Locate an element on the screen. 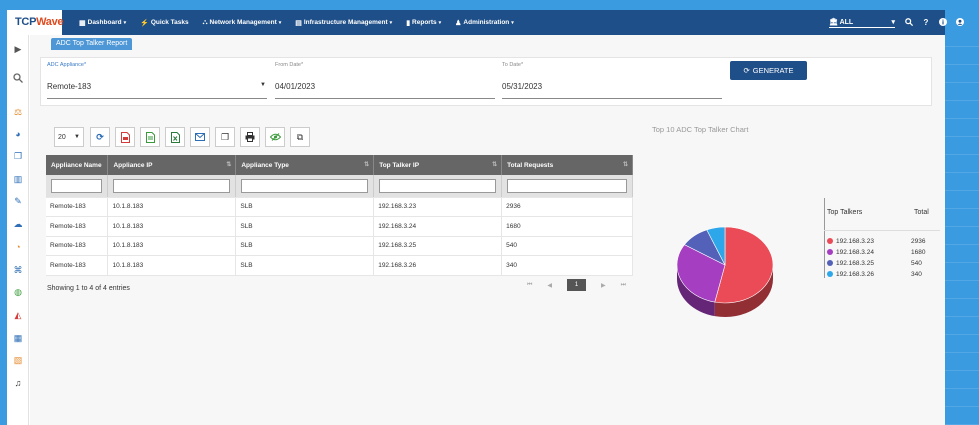 The width and height of the screenshot is (979, 425). next-page-icon: ▶ is located at coordinates (603, 285).